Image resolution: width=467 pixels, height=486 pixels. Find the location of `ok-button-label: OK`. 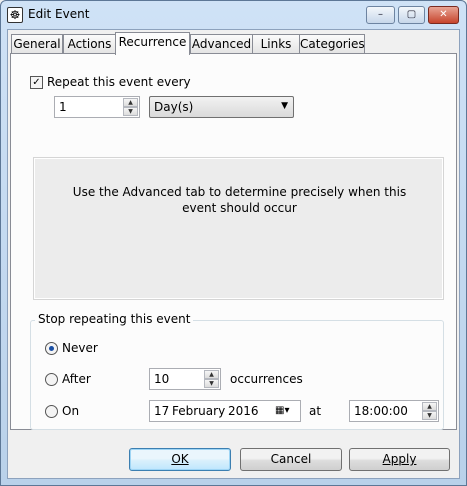

ok-button-label: OK is located at coordinates (180, 459).